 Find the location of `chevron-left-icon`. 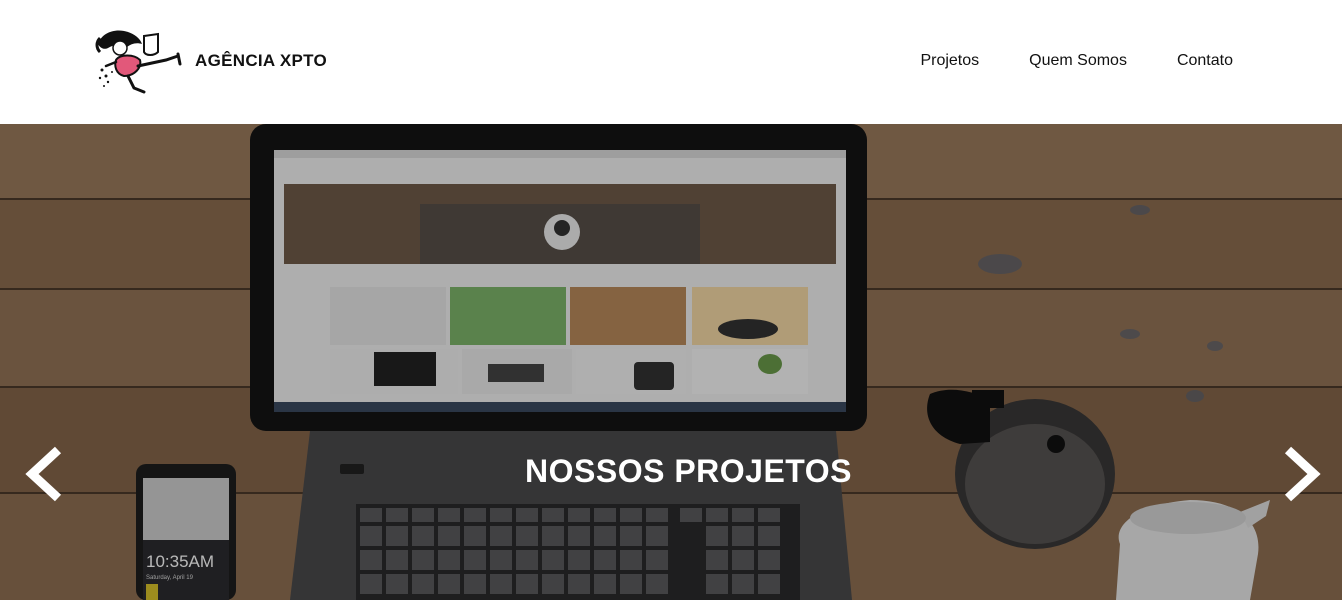

chevron-left-icon is located at coordinates (44, 474).